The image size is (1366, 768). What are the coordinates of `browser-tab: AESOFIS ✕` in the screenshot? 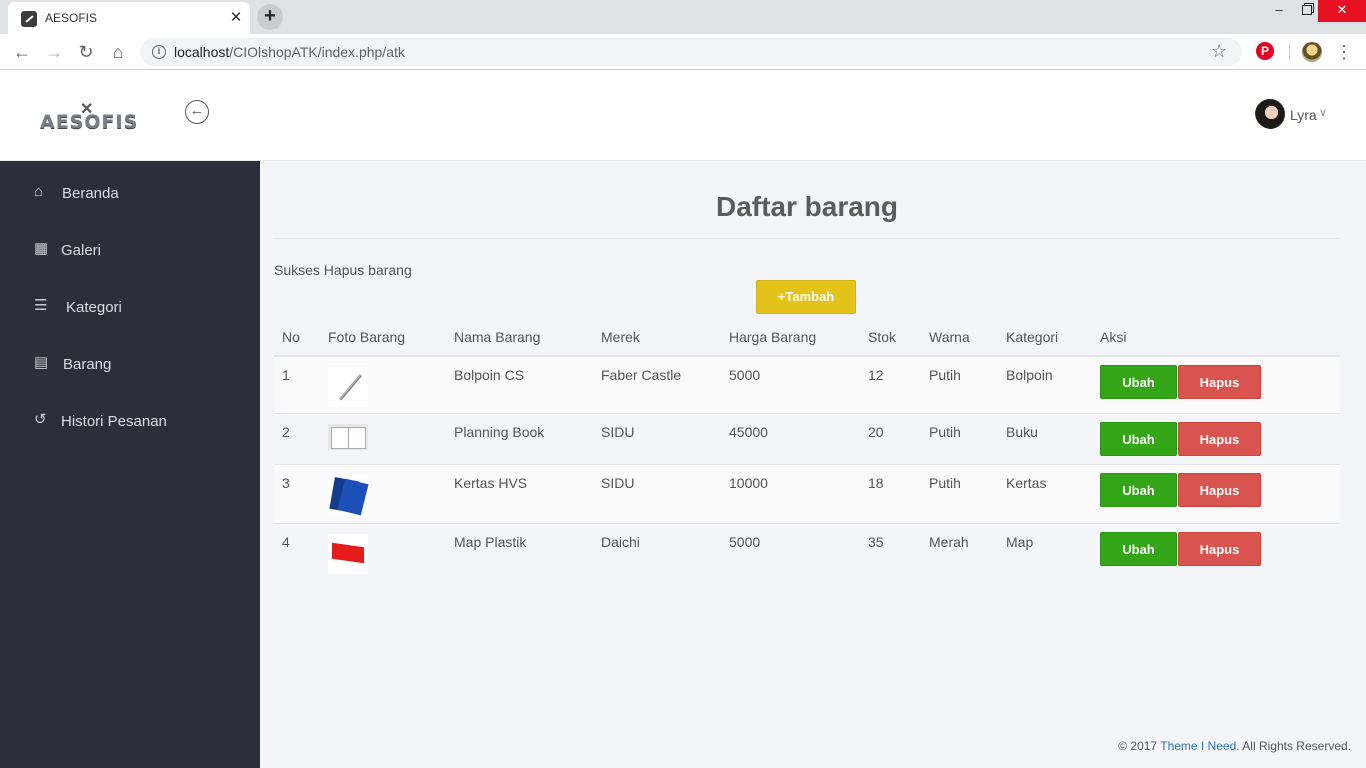 It's located at (129, 18).